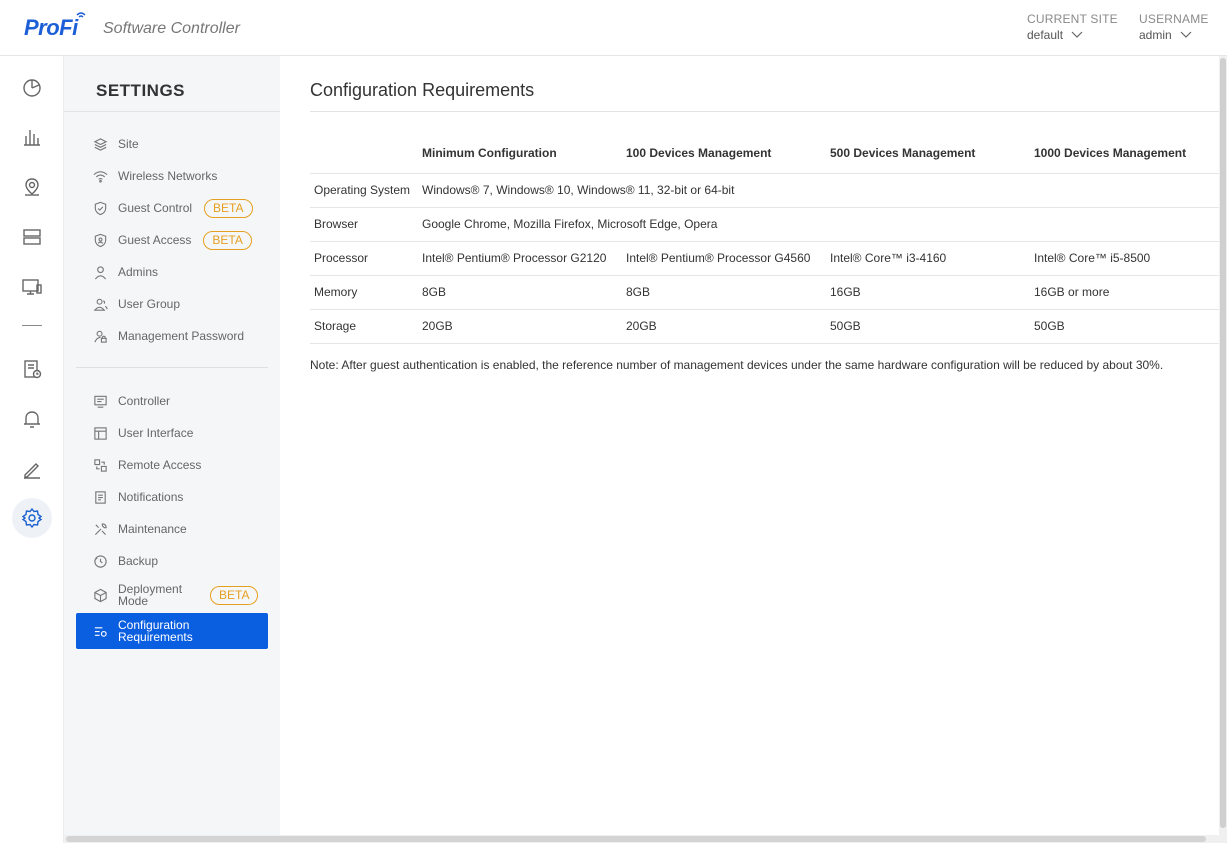 This screenshot has height=843, width=1227. I want to click on clients-icon, so click(32, 287).